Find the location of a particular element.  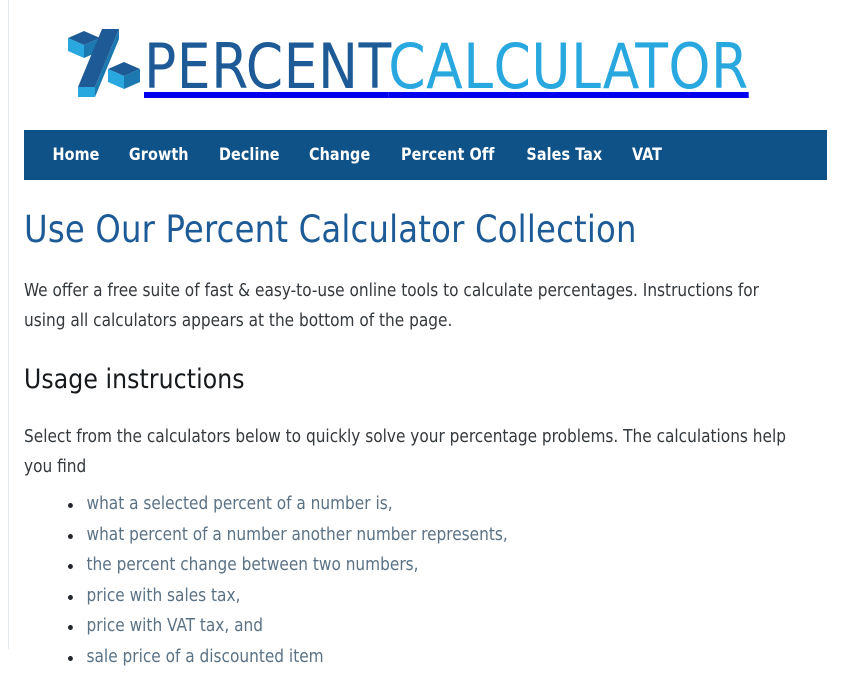

nav-item-growth: Growth is located at coordinates (159, 155).